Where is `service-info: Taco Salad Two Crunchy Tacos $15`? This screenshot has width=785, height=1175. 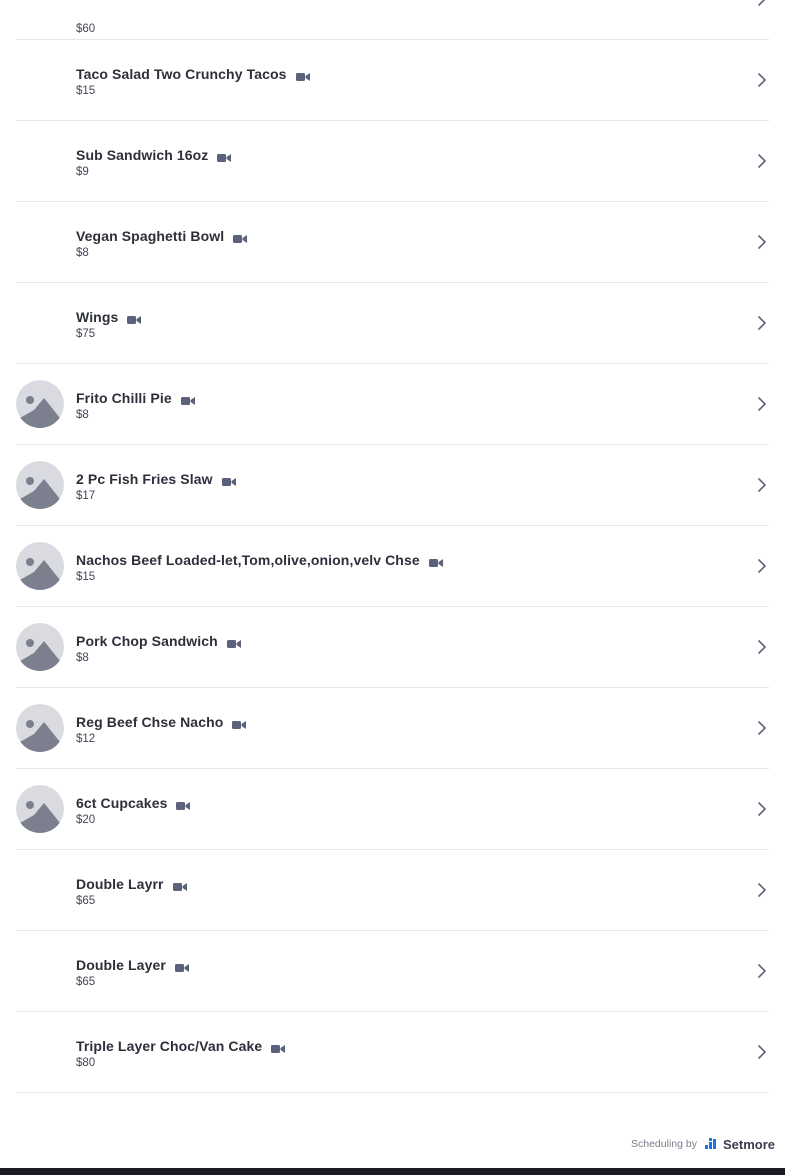 service-info: Taco Salad Two Crunchy Tacos $15 is located at coordinates (193, 80).